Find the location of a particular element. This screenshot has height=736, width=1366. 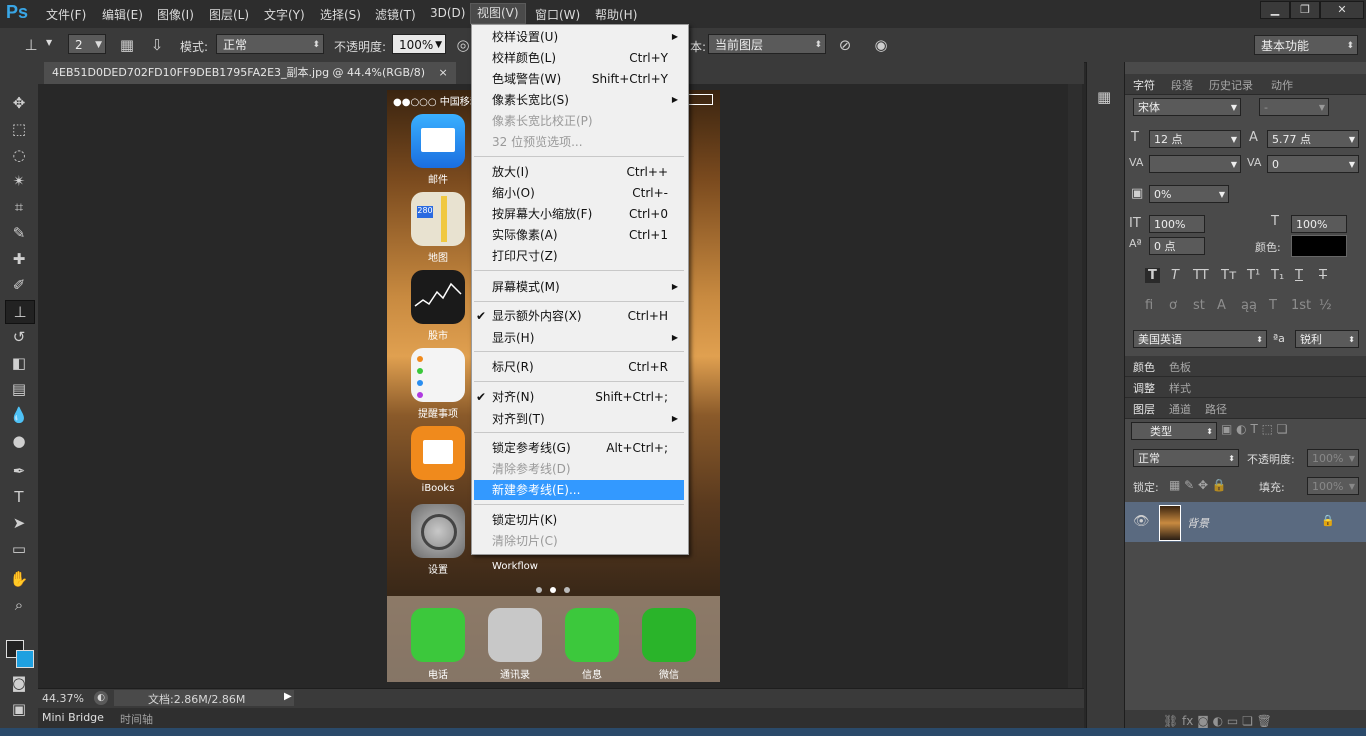

faux-bold-icon: T is located at coordinates (1152, 275).